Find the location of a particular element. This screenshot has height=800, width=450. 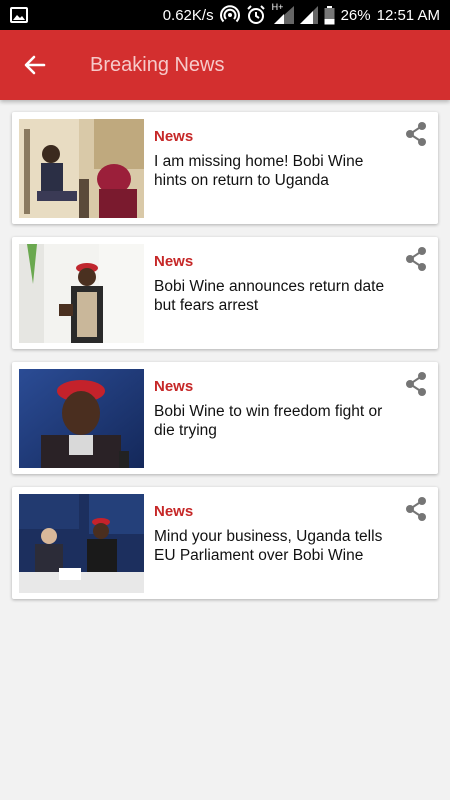

gallery-icon is located at coordinates (19, 15).